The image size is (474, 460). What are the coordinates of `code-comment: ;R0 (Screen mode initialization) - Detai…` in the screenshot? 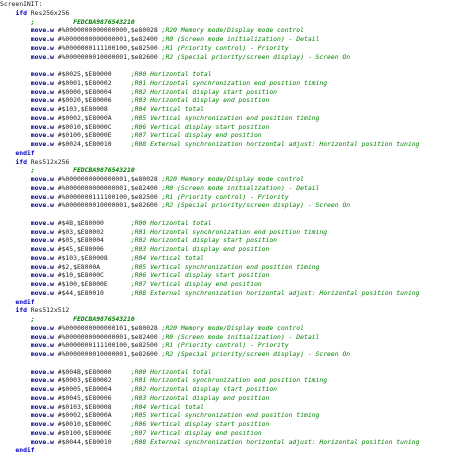 It's located at (240, 336).